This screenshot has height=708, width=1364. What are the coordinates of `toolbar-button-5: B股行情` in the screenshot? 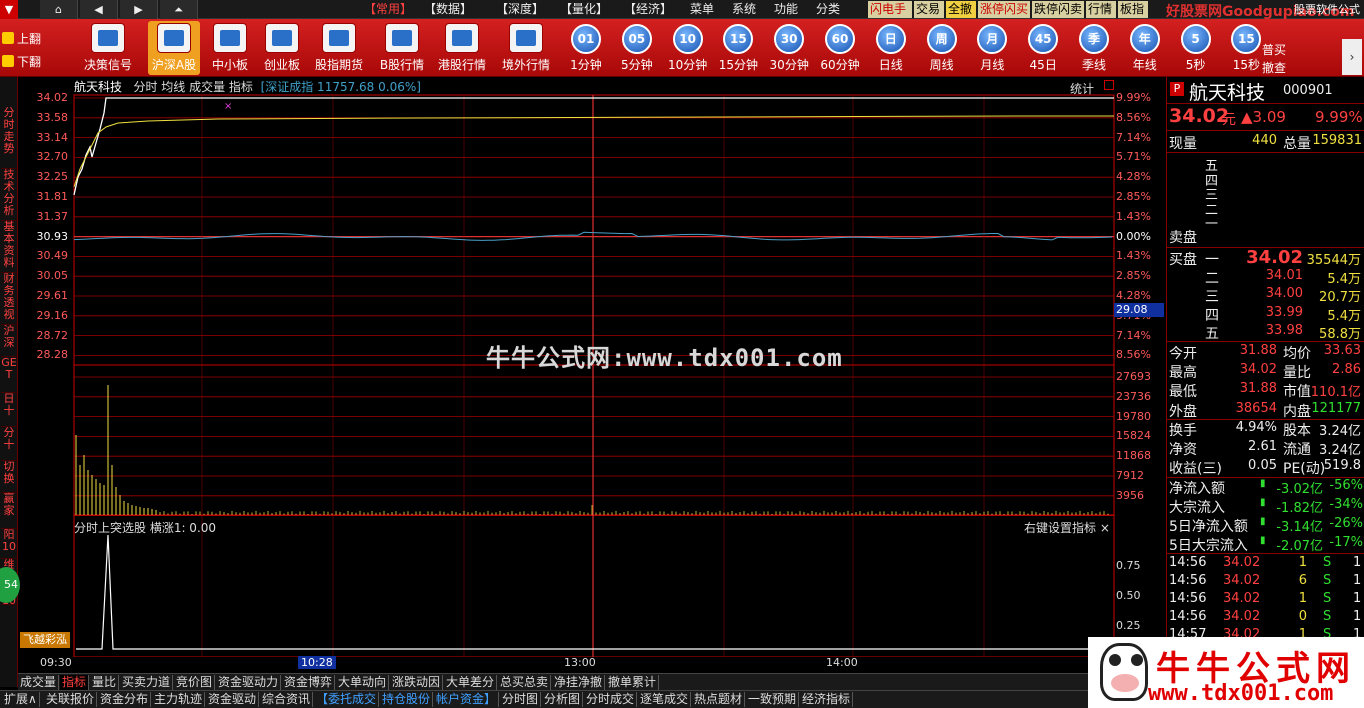 It's located at (402, 48).